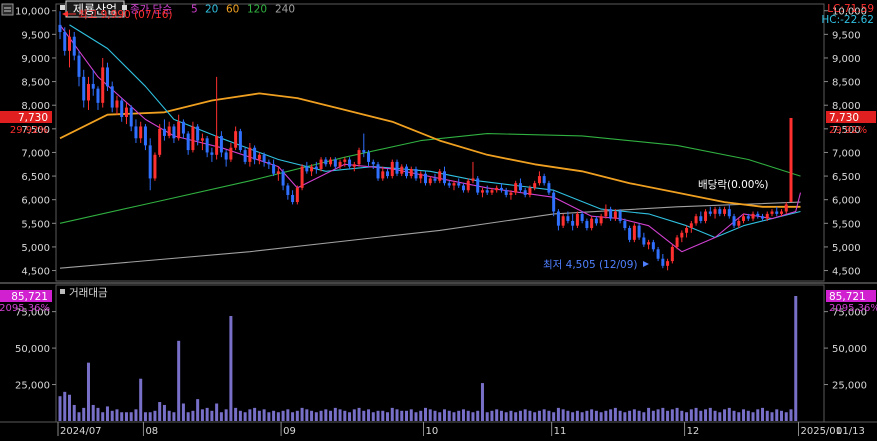 The width and height of the screenshot is (877, 441). Describe the element at coordinates (29, 130) in the screenshot. I see `change-pct-left: 29.92%` at that location.